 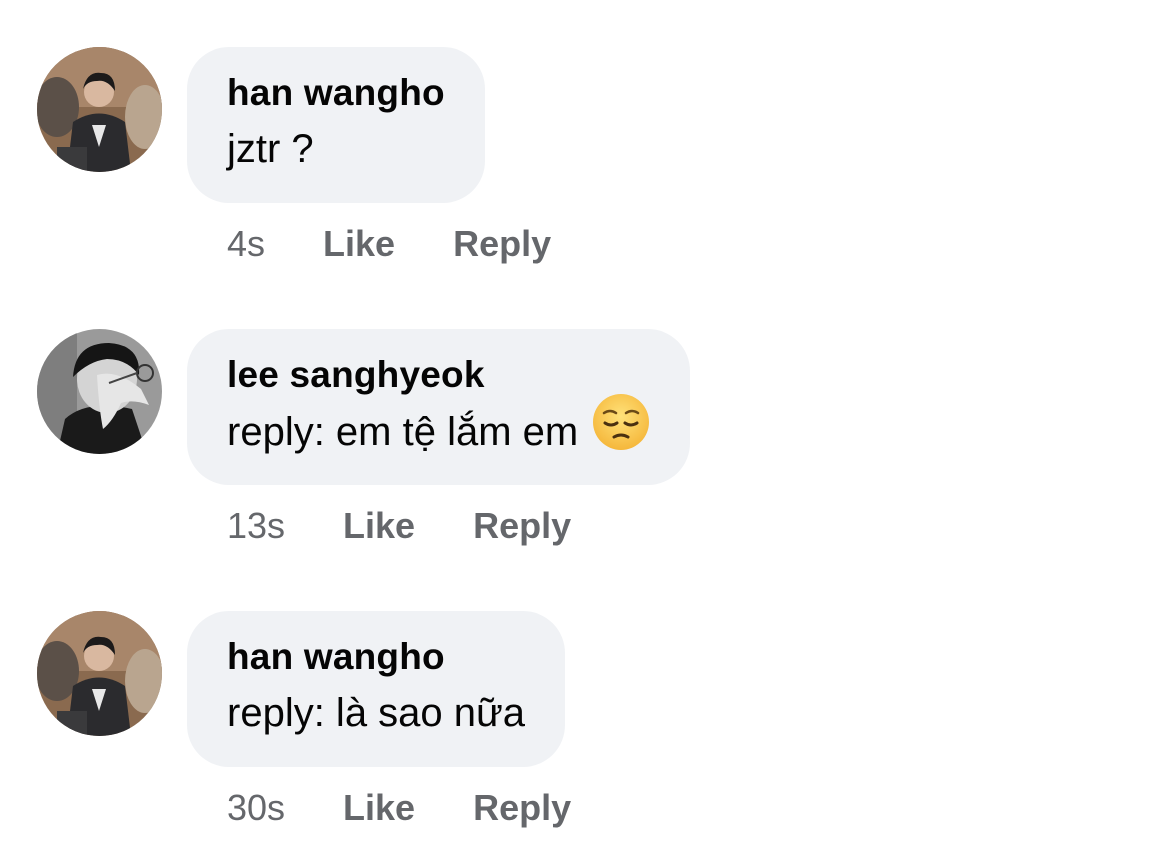 I want to click on comment-text: jztr ?, so click(x=270, y=149).